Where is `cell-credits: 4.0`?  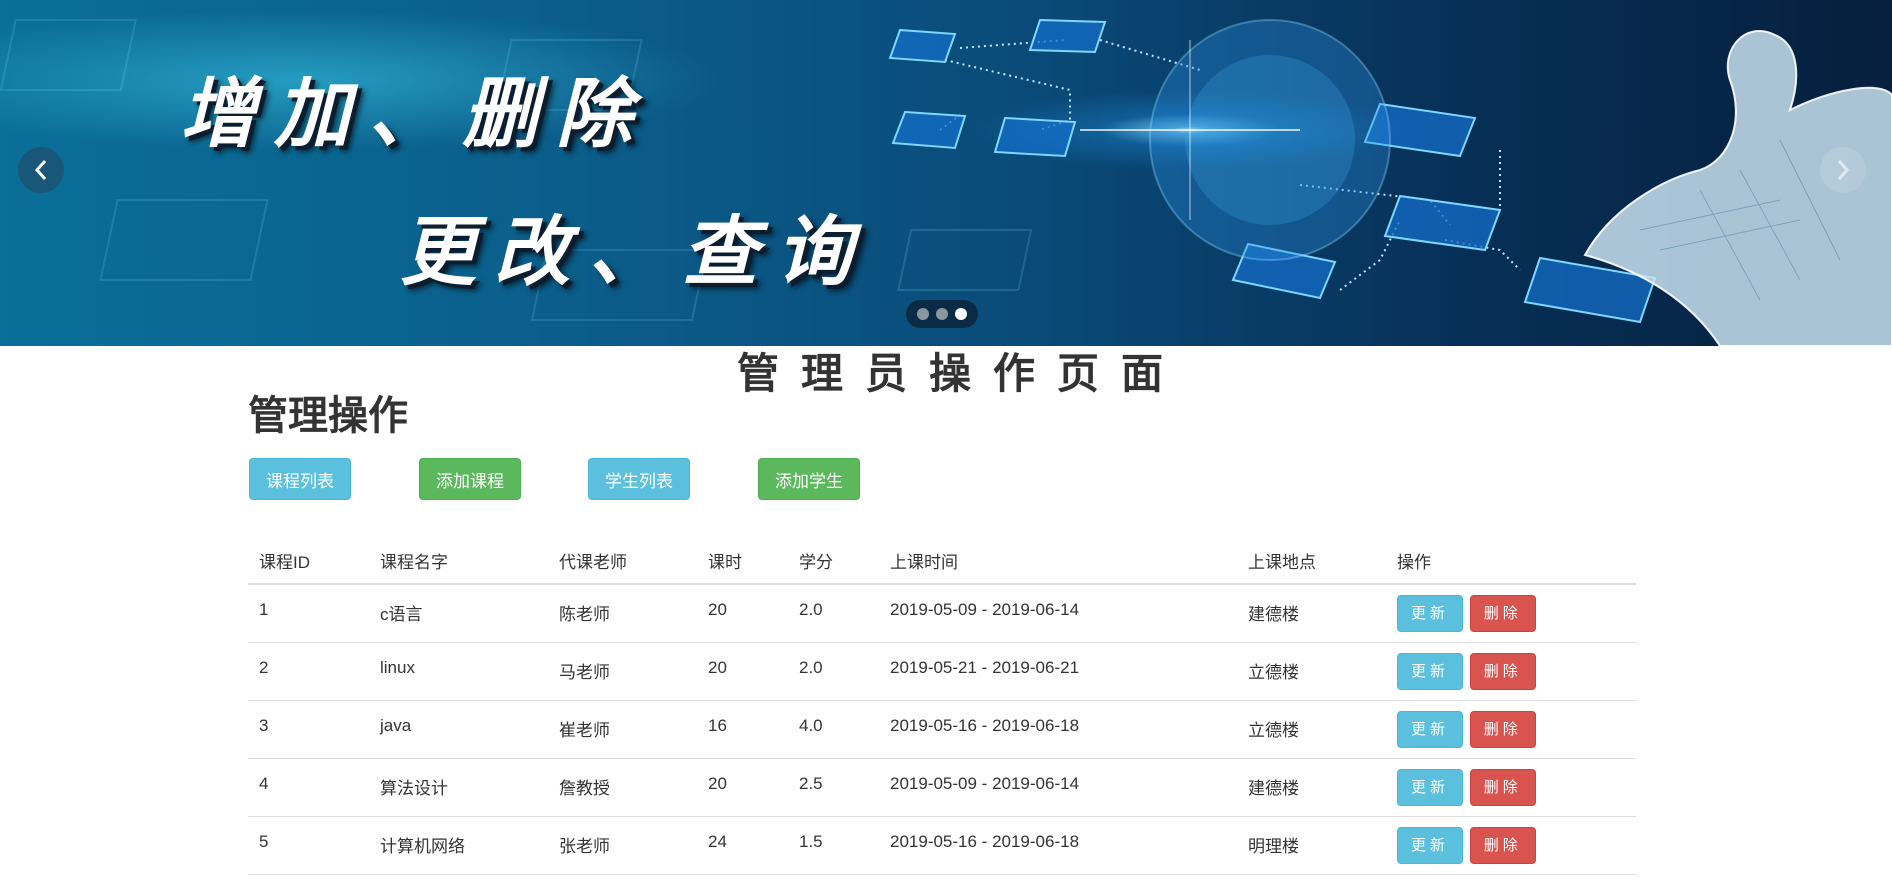 cell-credits: 4.0 is located at coordinates (833, 729).